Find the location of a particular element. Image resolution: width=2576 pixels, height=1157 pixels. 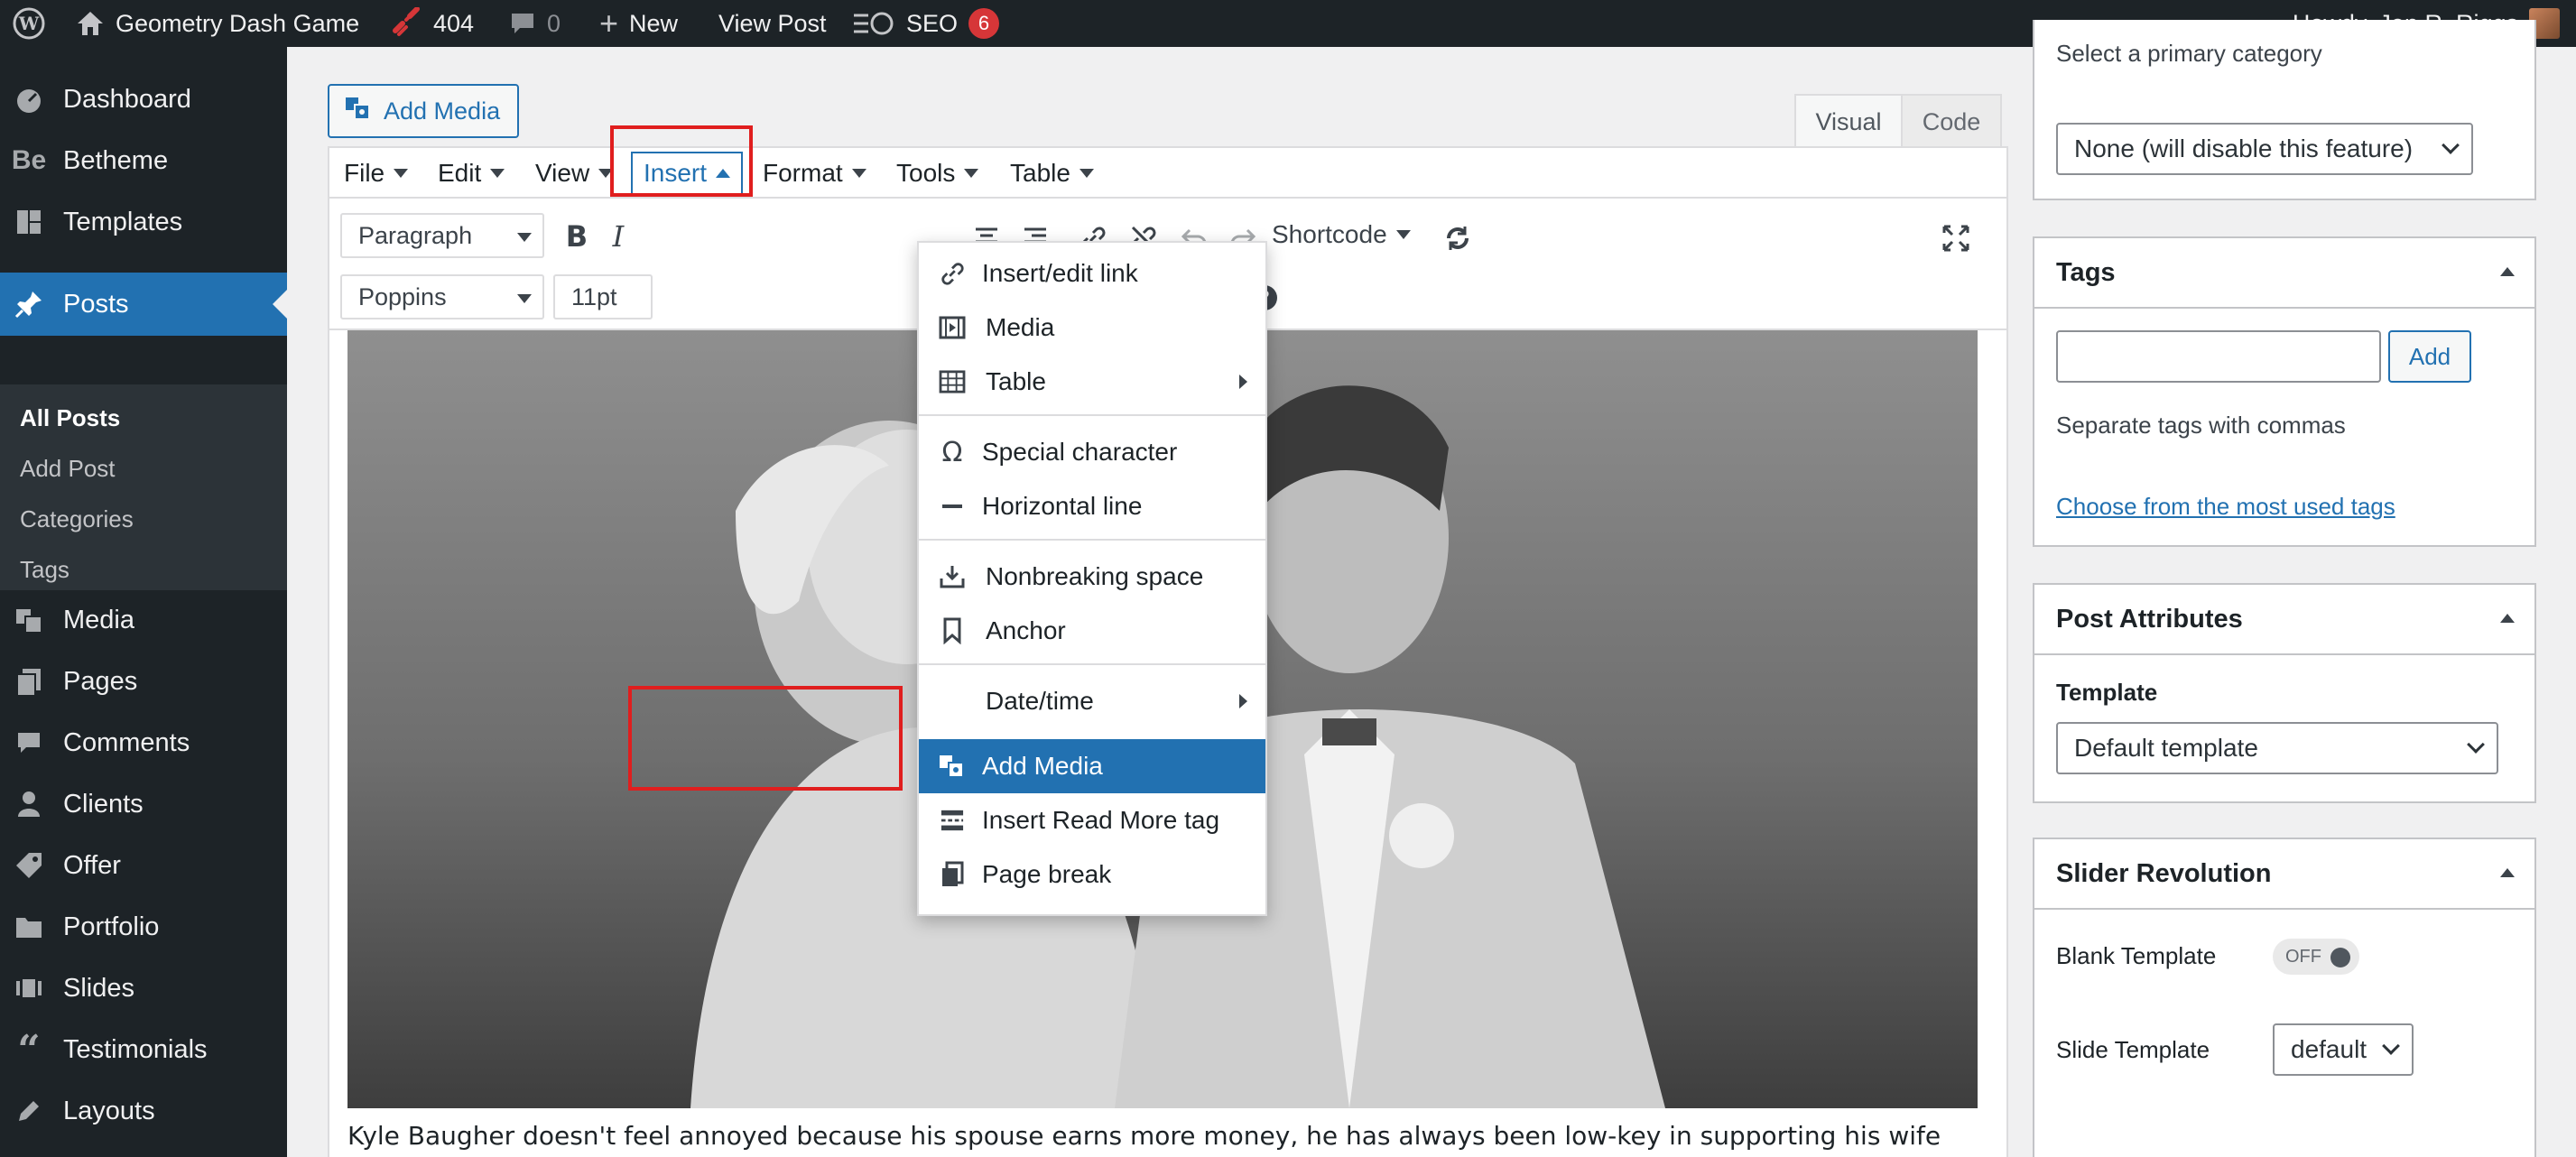

nonbreaking-space-item: Nonbreaking space is located at coordinates (1092, 577).